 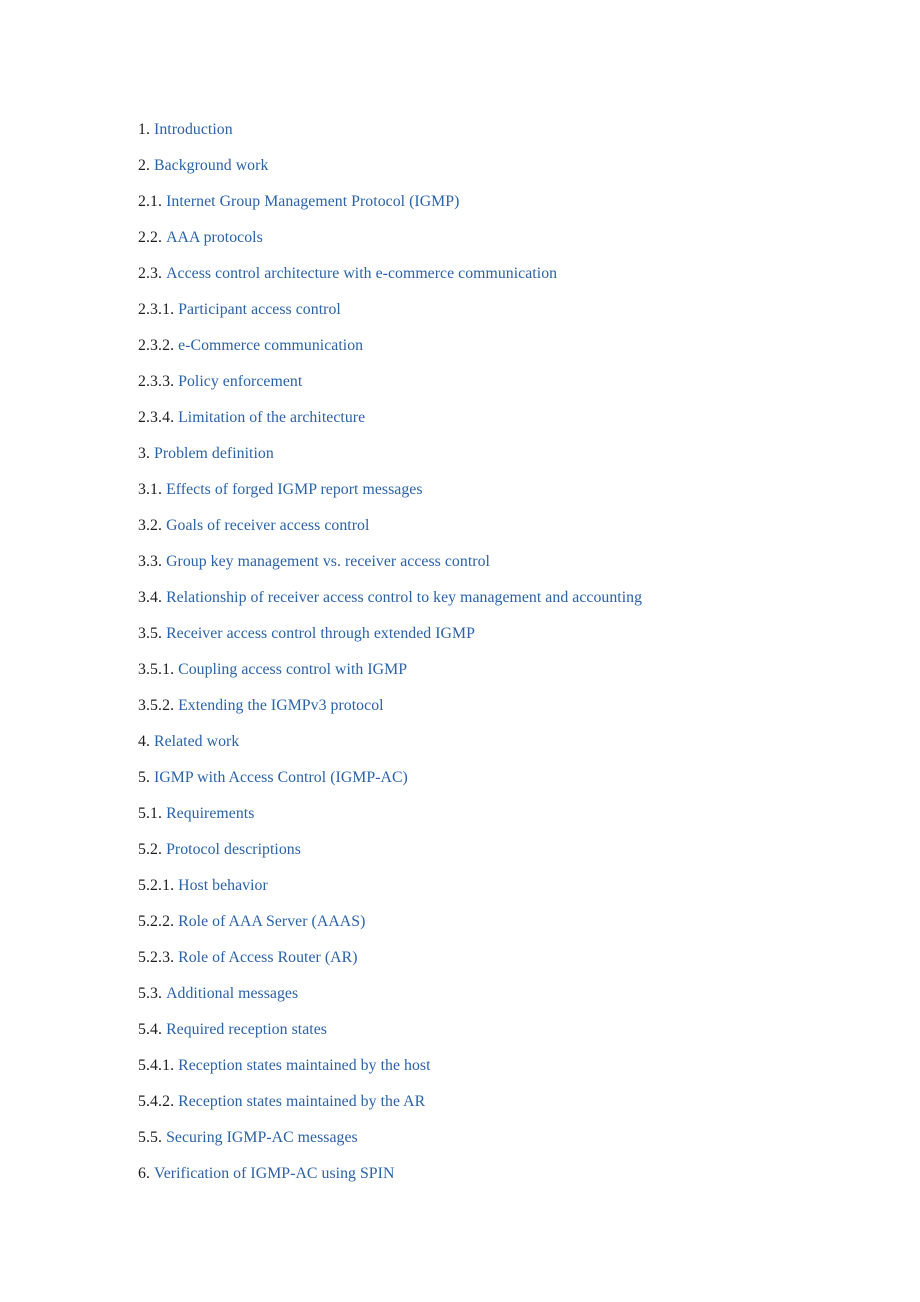 I want to click on toc-entry: 5.2.2. Role of AAA Server (AAAS), so click(x=508, y=930).